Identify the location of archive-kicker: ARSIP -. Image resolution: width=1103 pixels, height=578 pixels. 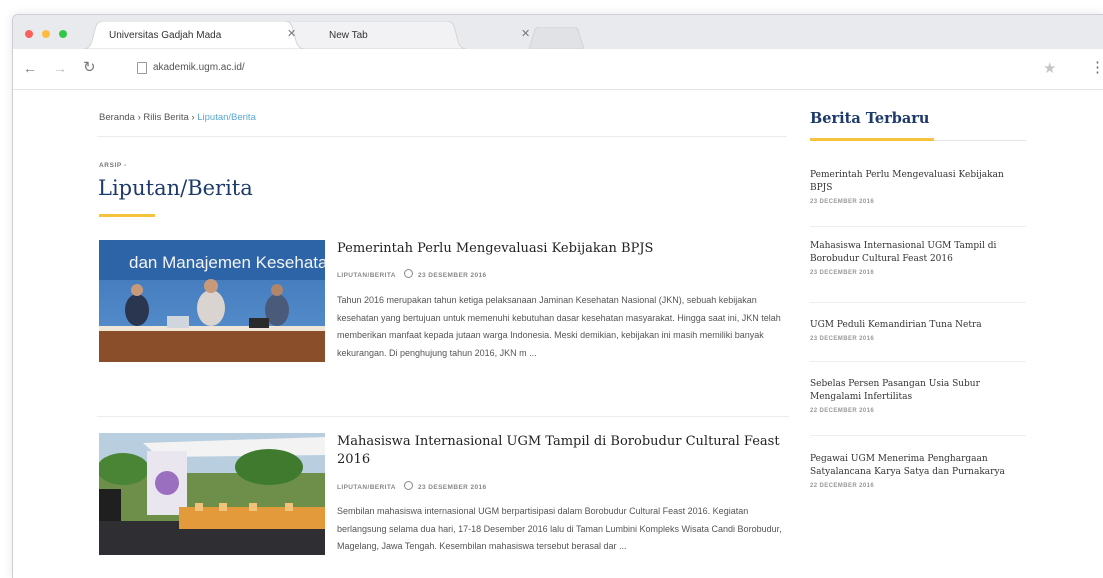
(113, 165).